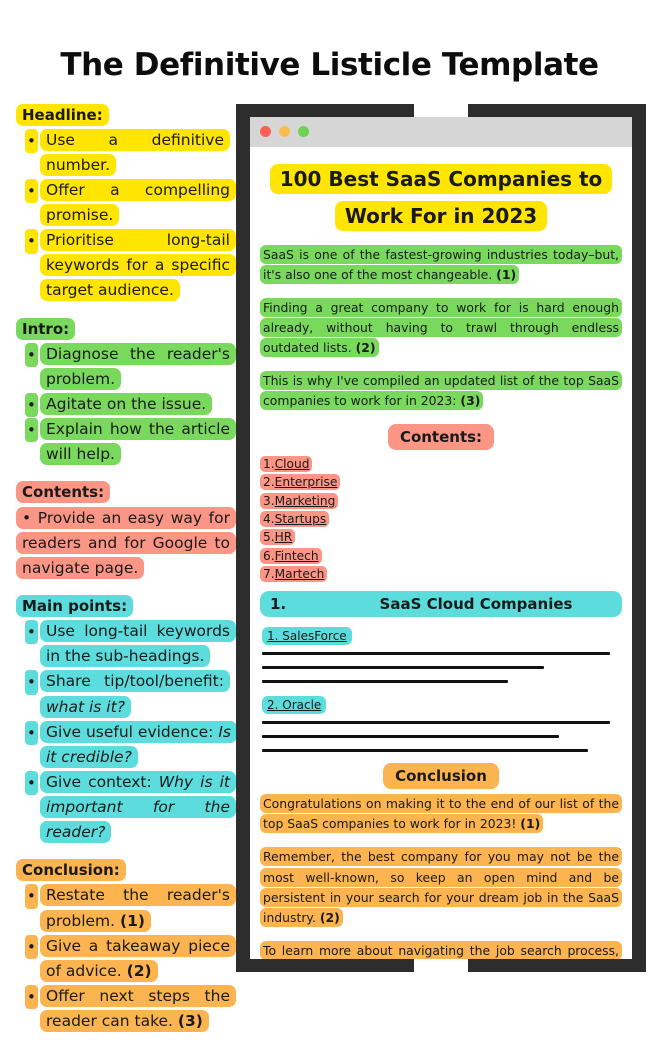  What do you see at coordinates (557, 965) in the screenshot?
I see `frame-bottom-right` at bounding box center [557, 965].